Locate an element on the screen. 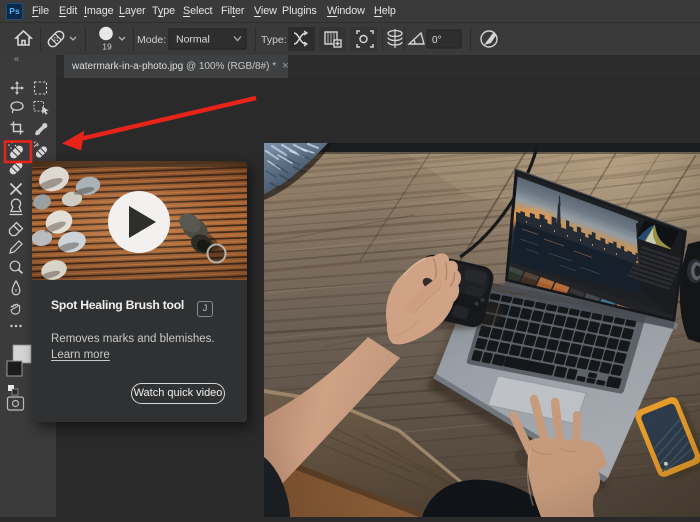 This screenshot has width=700, height=522. svg-text: 19 is located at coordinates (107, 47).